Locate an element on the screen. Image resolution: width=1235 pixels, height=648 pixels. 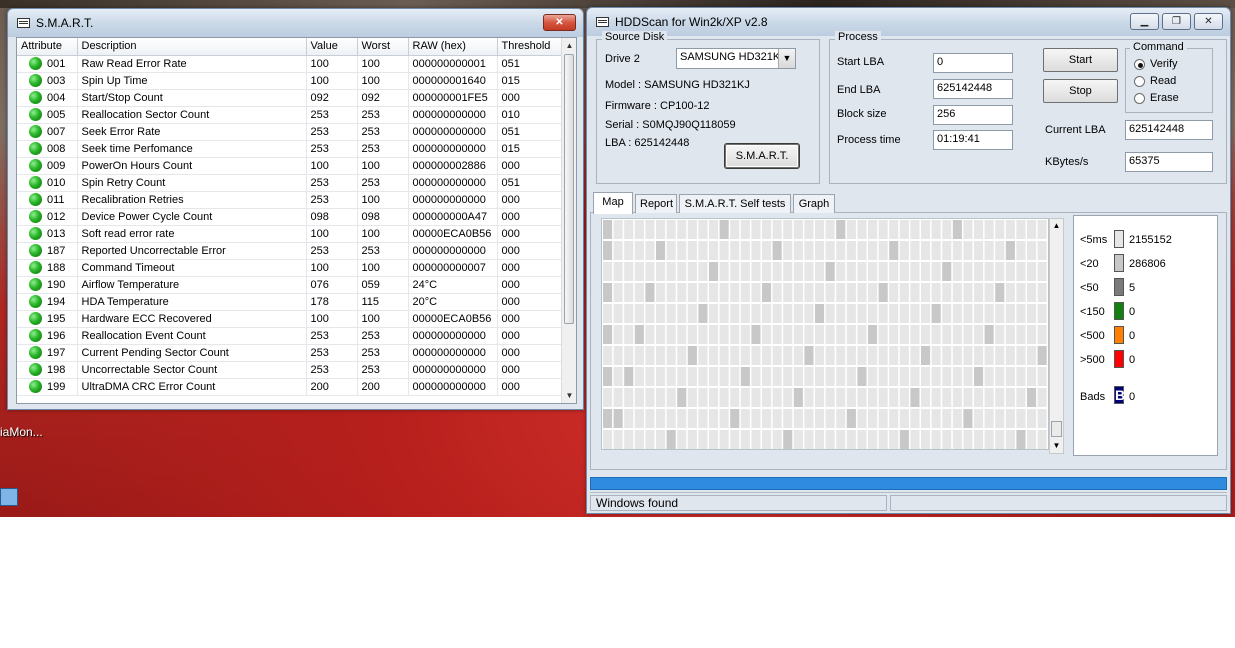
column-header: Value is located at coordinates (332, 47).